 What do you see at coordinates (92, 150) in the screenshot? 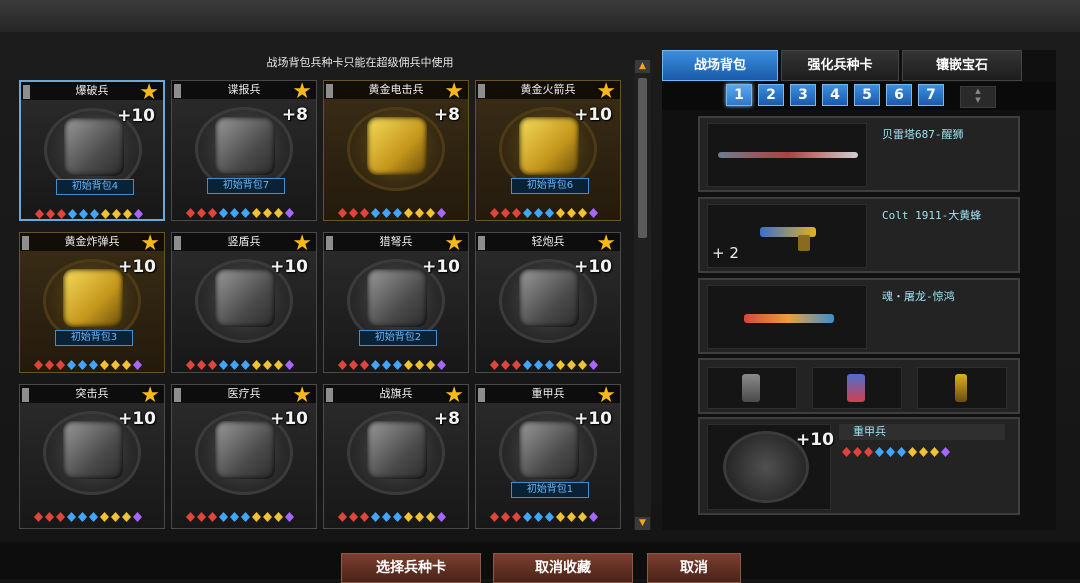
I see `merc-card: 爆破兵 ★ +10 初始背包4` at bounding box center [92, 150].